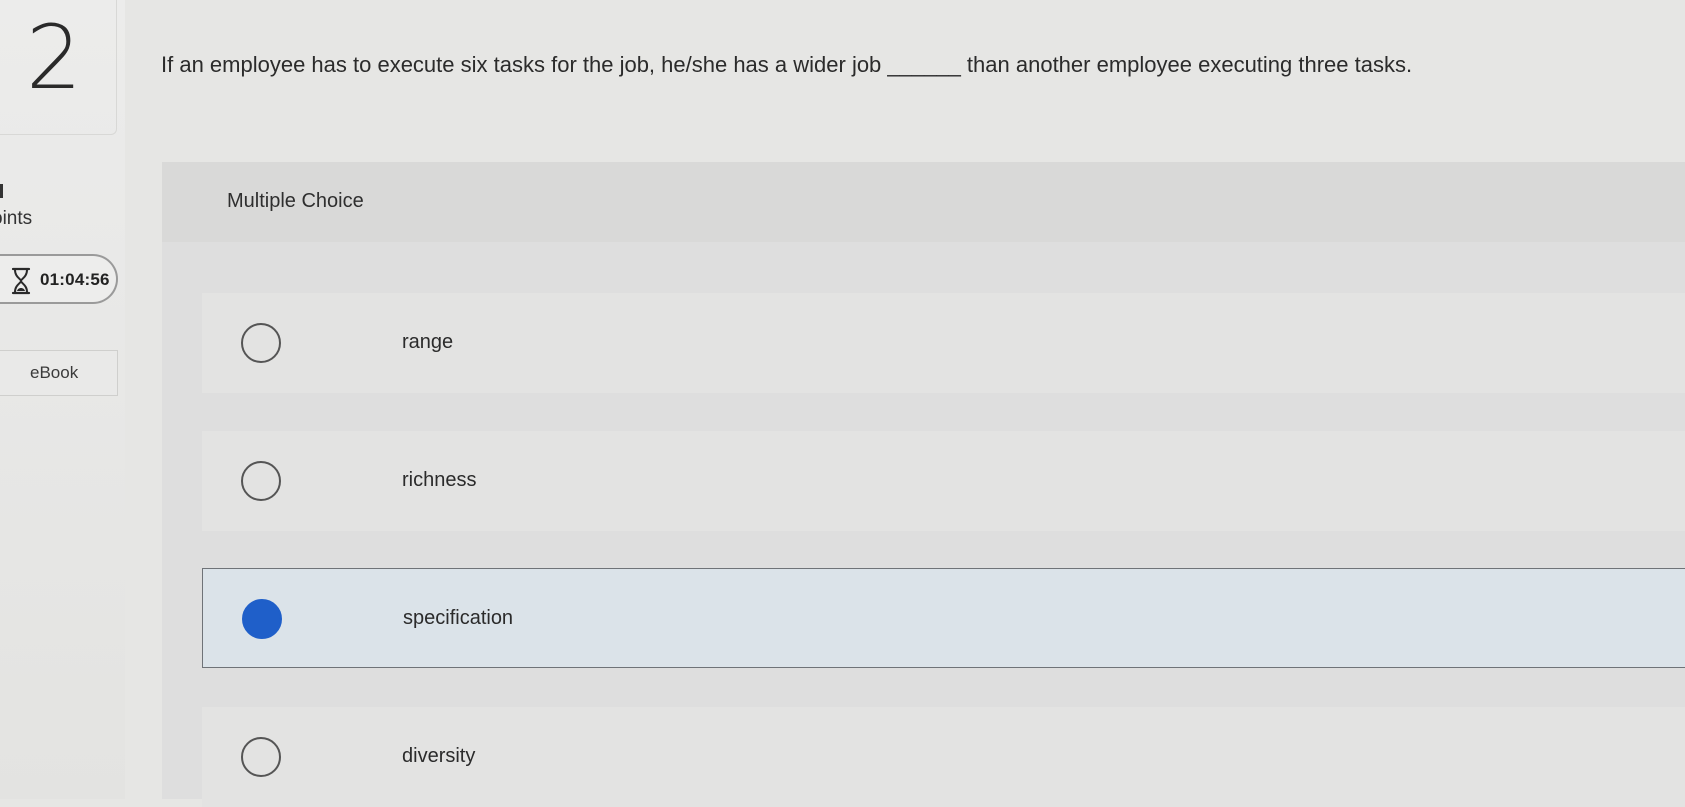  I want to click on question-number: 2, so click(54, 57).